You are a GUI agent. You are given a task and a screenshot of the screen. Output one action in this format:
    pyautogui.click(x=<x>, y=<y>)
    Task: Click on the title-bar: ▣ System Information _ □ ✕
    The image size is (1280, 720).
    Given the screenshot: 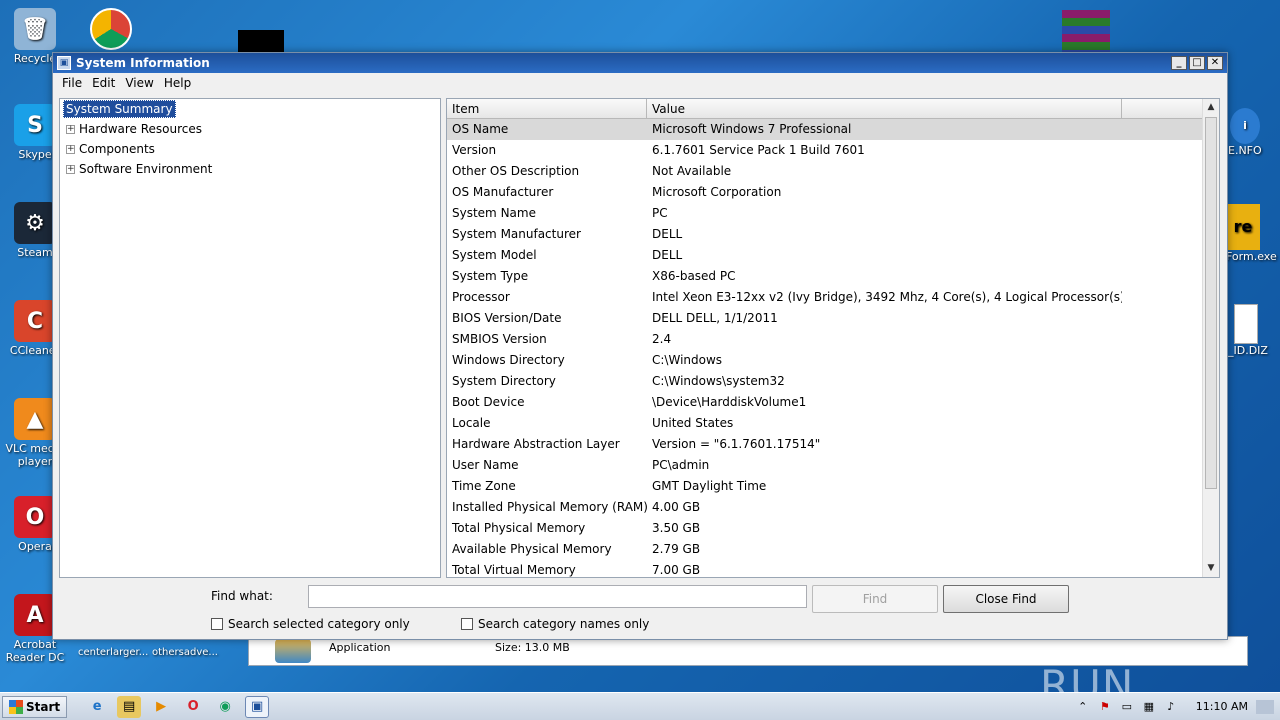 What is the action you would take?
    pyautogui.click(x=640, y=63)
    